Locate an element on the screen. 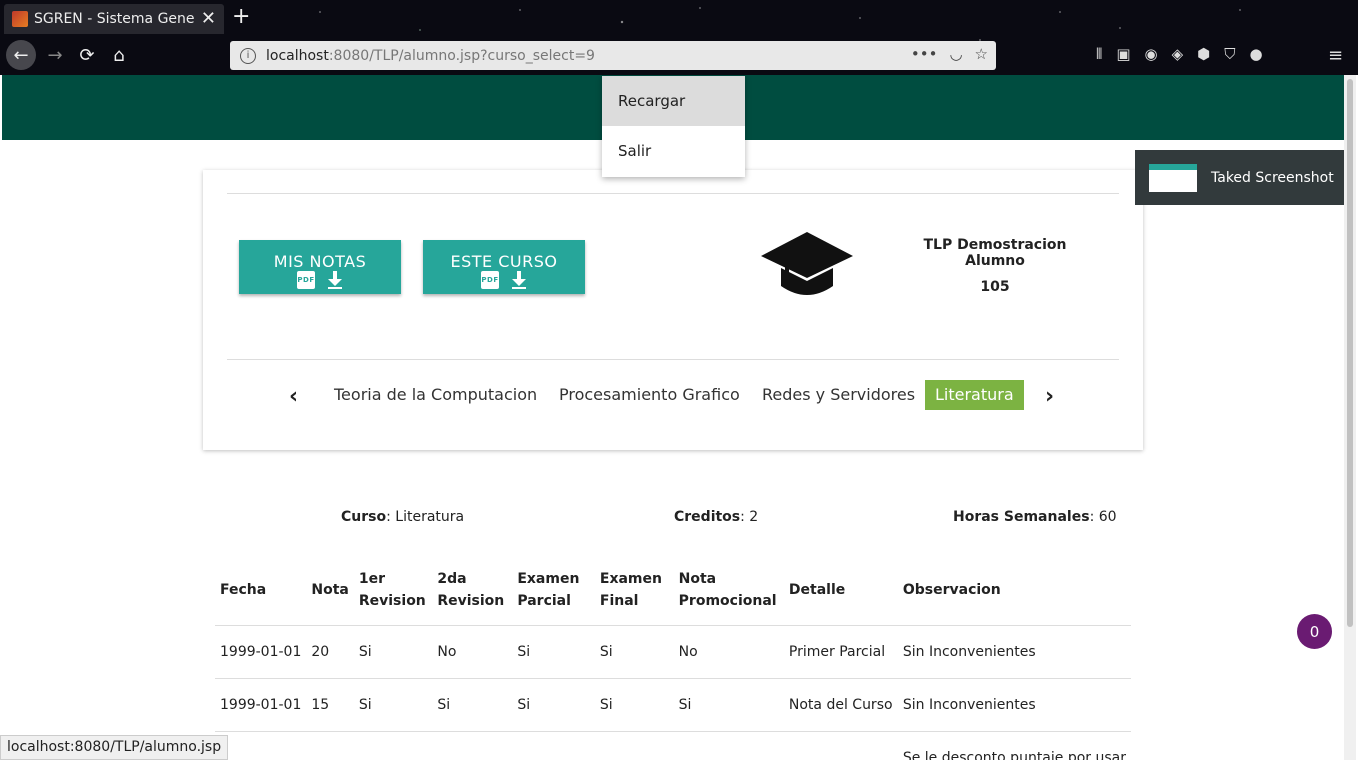 The image size is (1358, 760). screenshot-thumbnail is located at coordinates (1173, 177).